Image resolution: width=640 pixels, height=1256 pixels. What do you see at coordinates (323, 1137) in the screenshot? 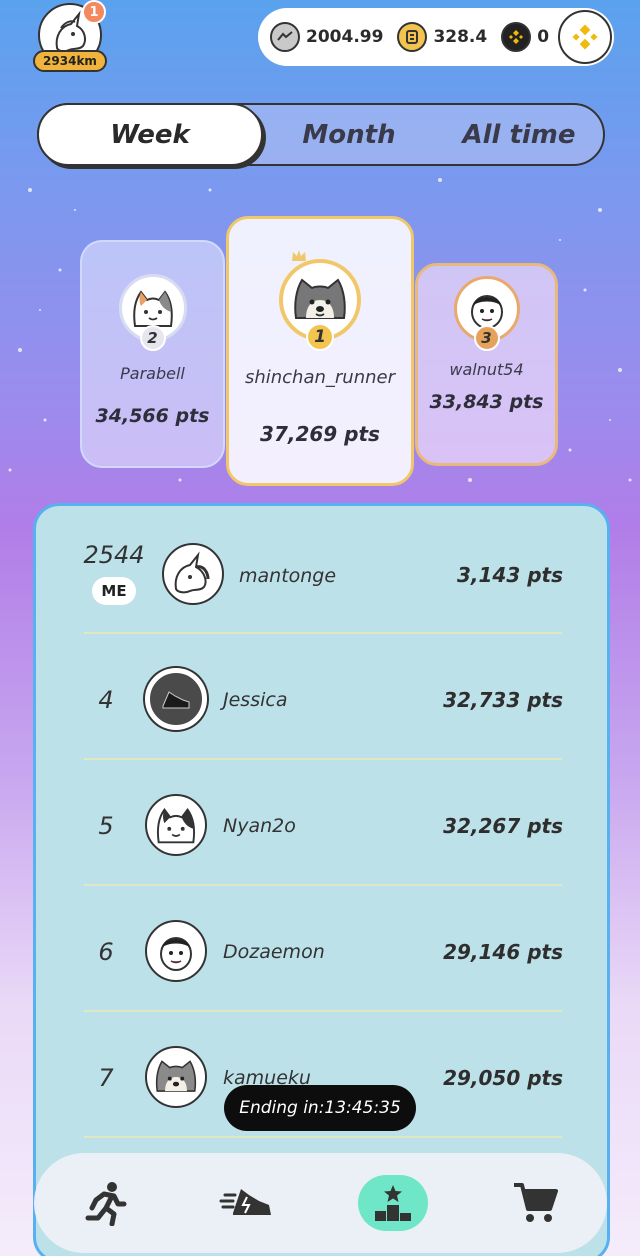
I see `row-divider` at bounding box center [323, 1137].